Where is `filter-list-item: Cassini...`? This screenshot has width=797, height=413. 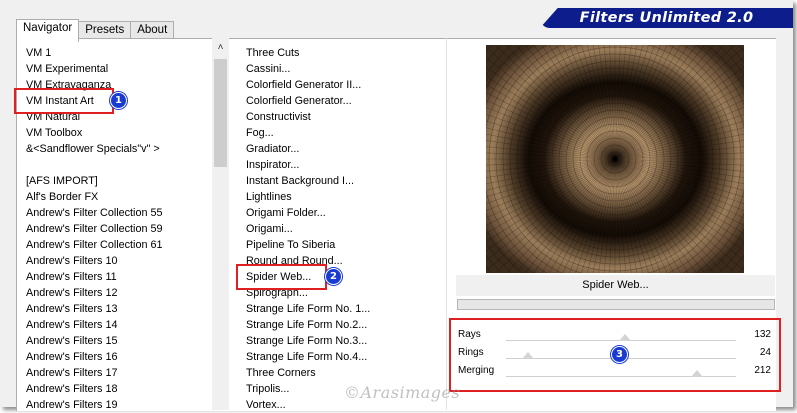
filter-list-item: Cassini... is located at coordinates (346, 69).